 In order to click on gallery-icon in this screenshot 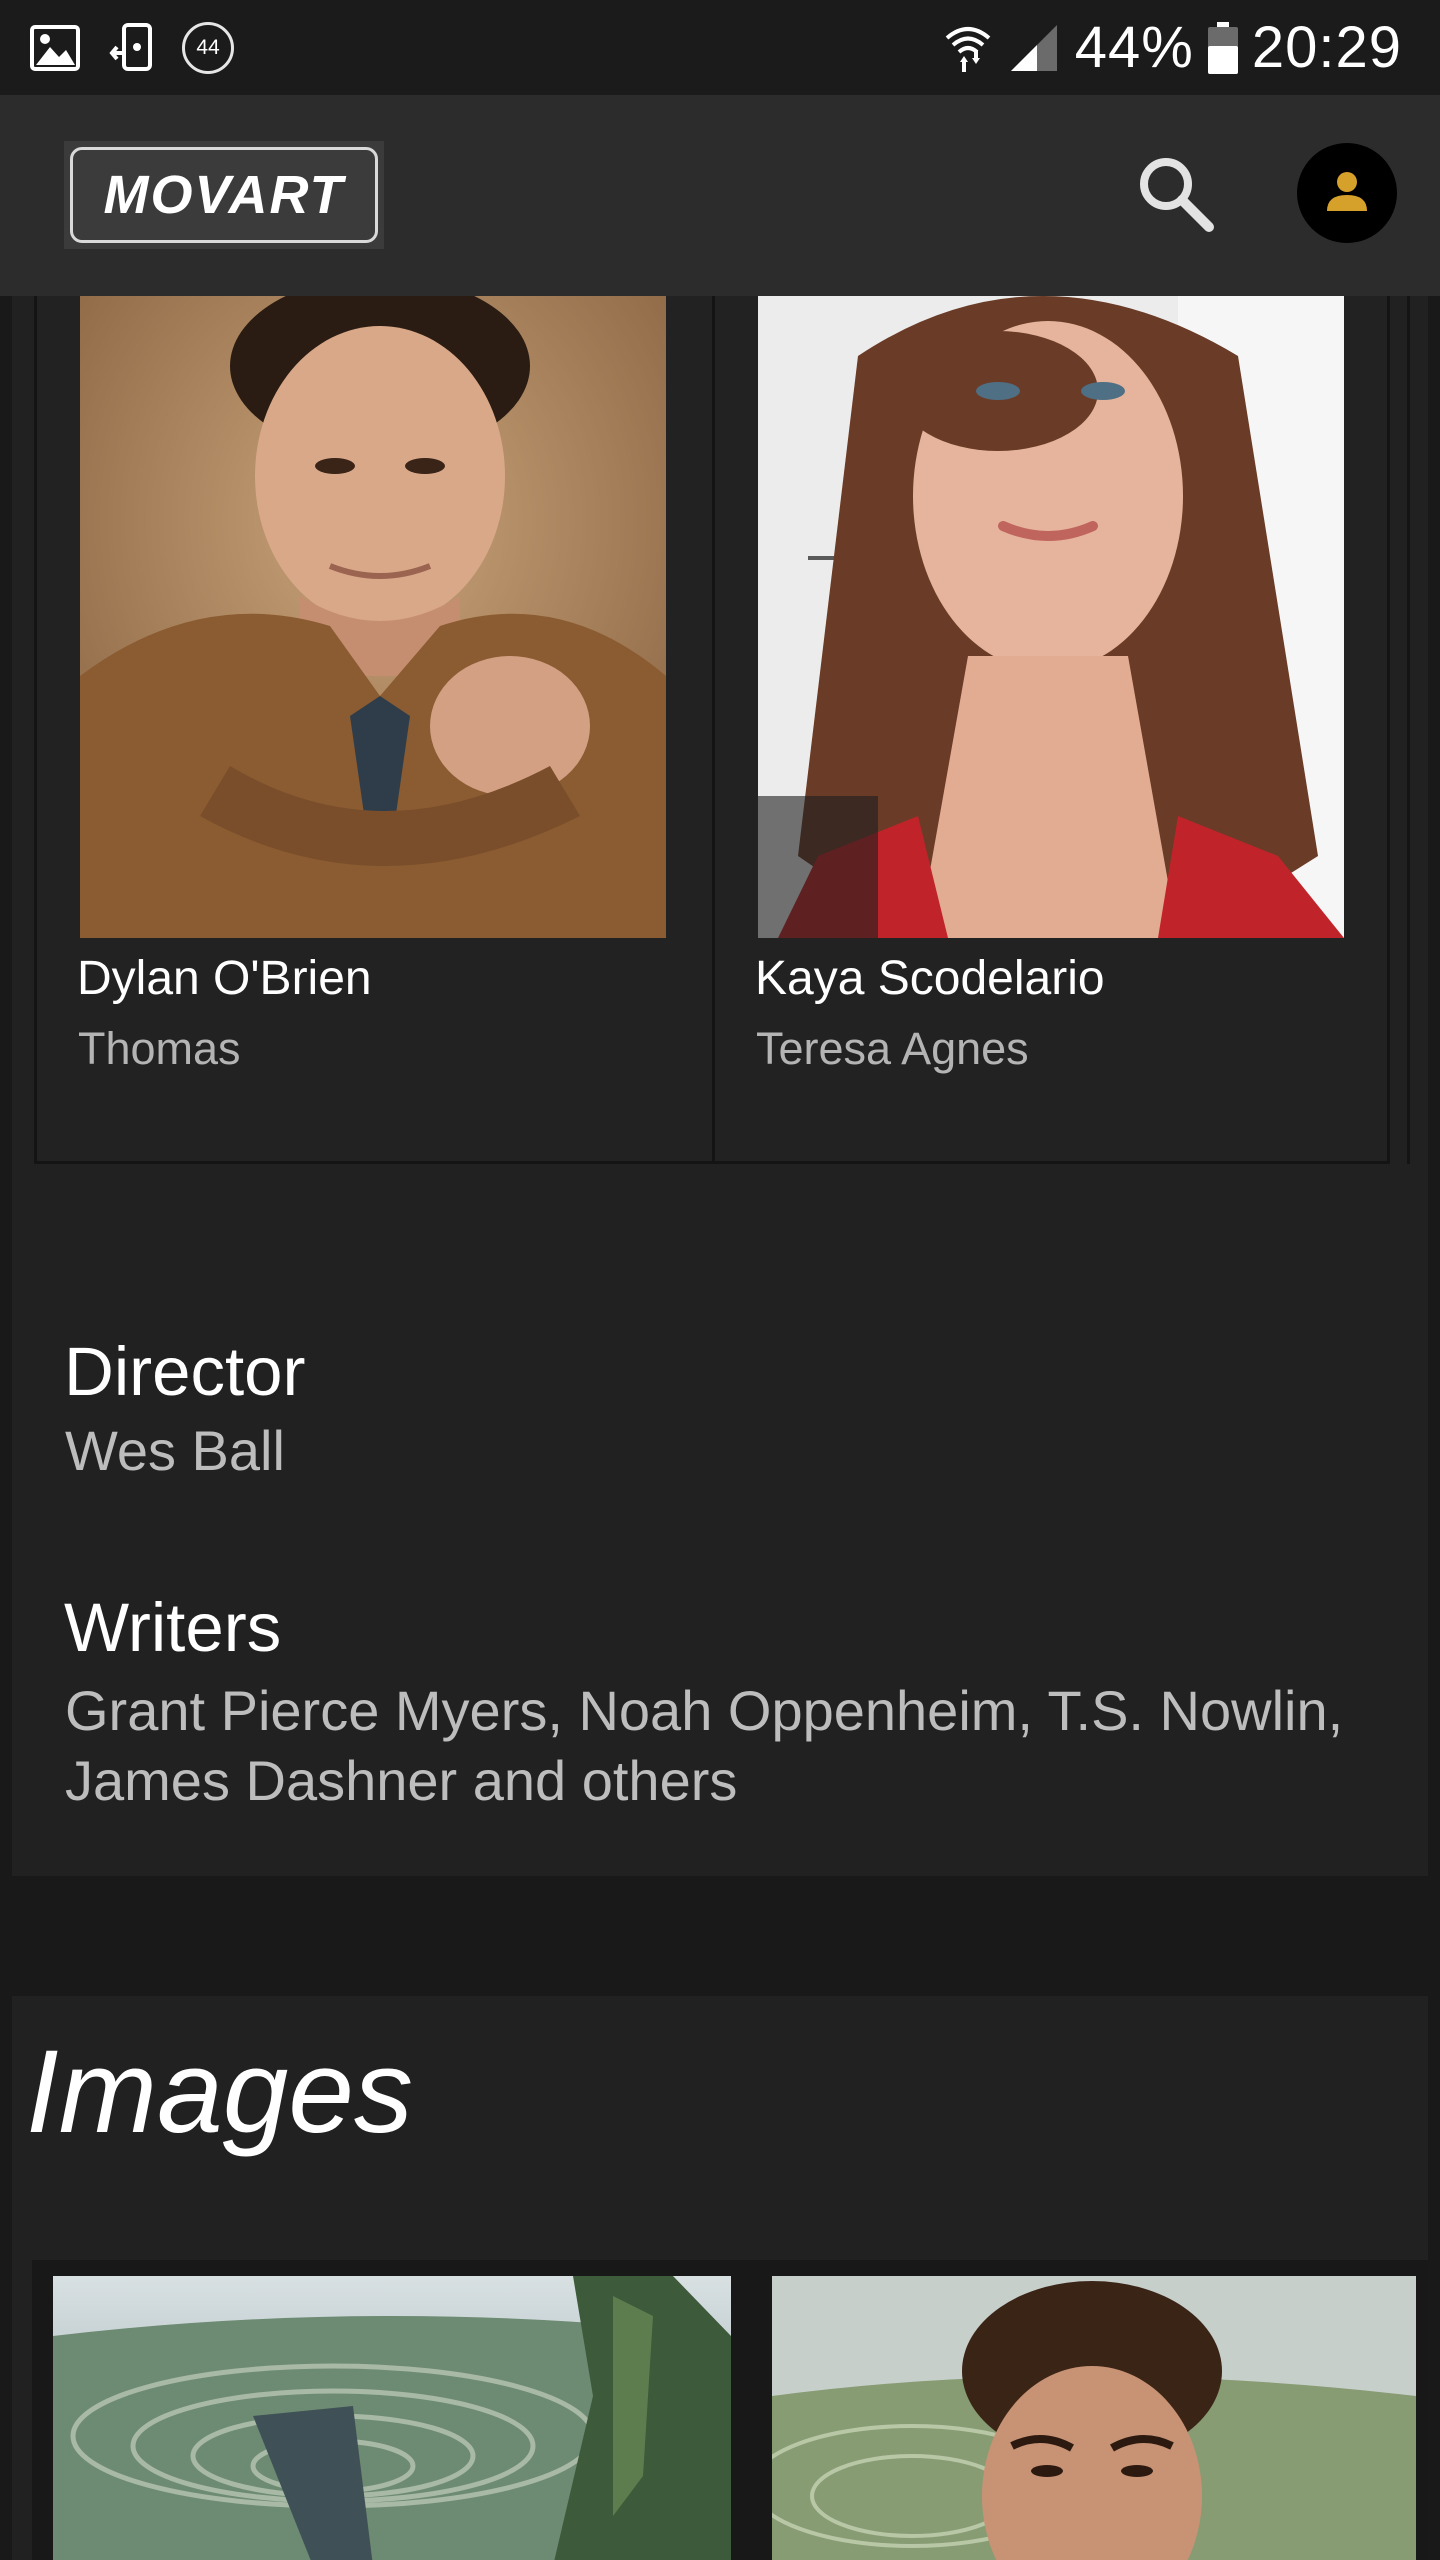, I will do `click(55, 47)`.